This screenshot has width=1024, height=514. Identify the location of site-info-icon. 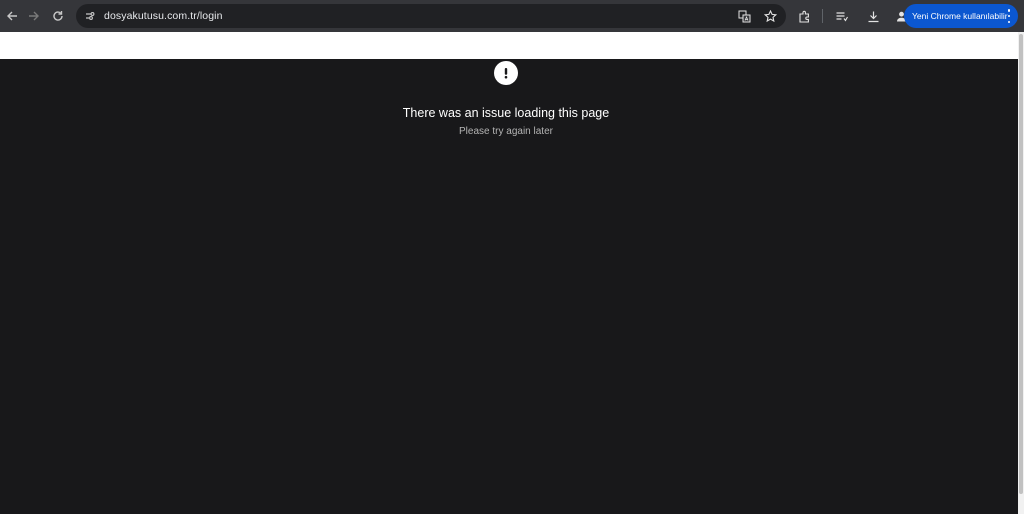
(90, 16).